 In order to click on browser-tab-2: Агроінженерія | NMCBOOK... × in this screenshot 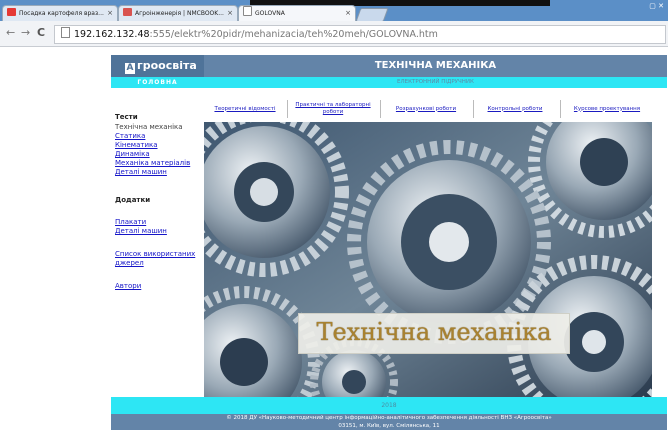, I will do `click(178, 13)`.